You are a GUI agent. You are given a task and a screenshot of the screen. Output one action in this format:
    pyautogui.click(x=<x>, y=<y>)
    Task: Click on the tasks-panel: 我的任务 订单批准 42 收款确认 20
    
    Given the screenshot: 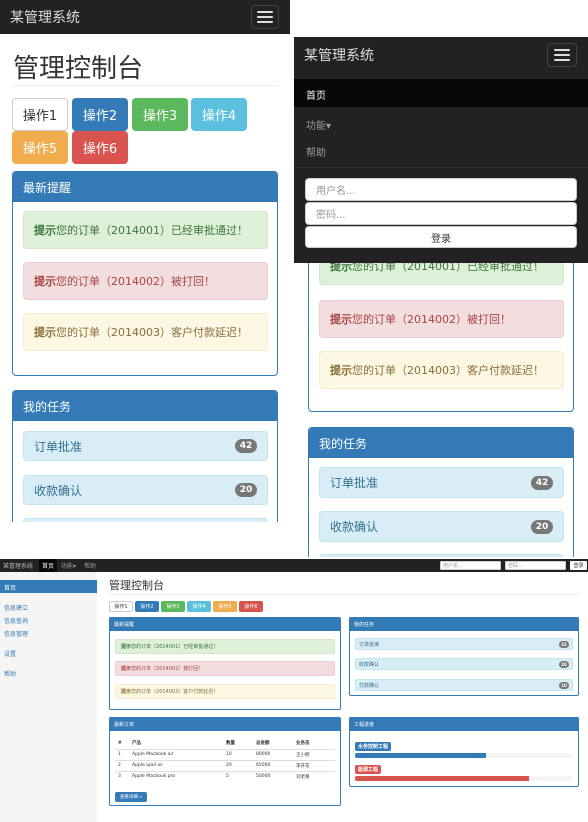 What is the action you would take?
    pyautogui.click(x=145, y=456)
    